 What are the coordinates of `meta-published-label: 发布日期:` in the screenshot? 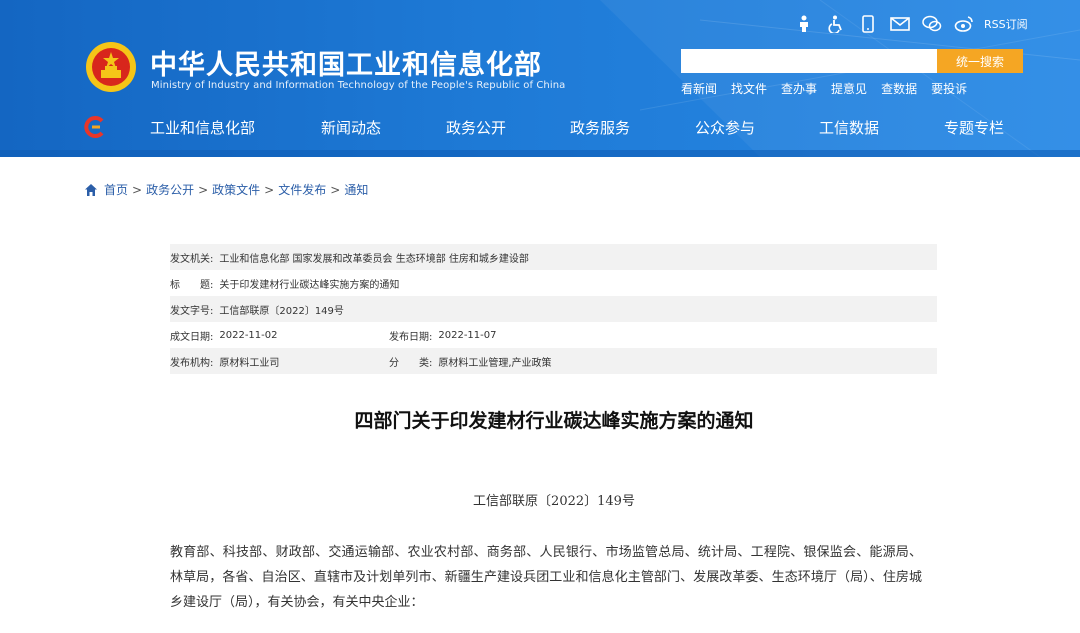 It's located at (411, 337).